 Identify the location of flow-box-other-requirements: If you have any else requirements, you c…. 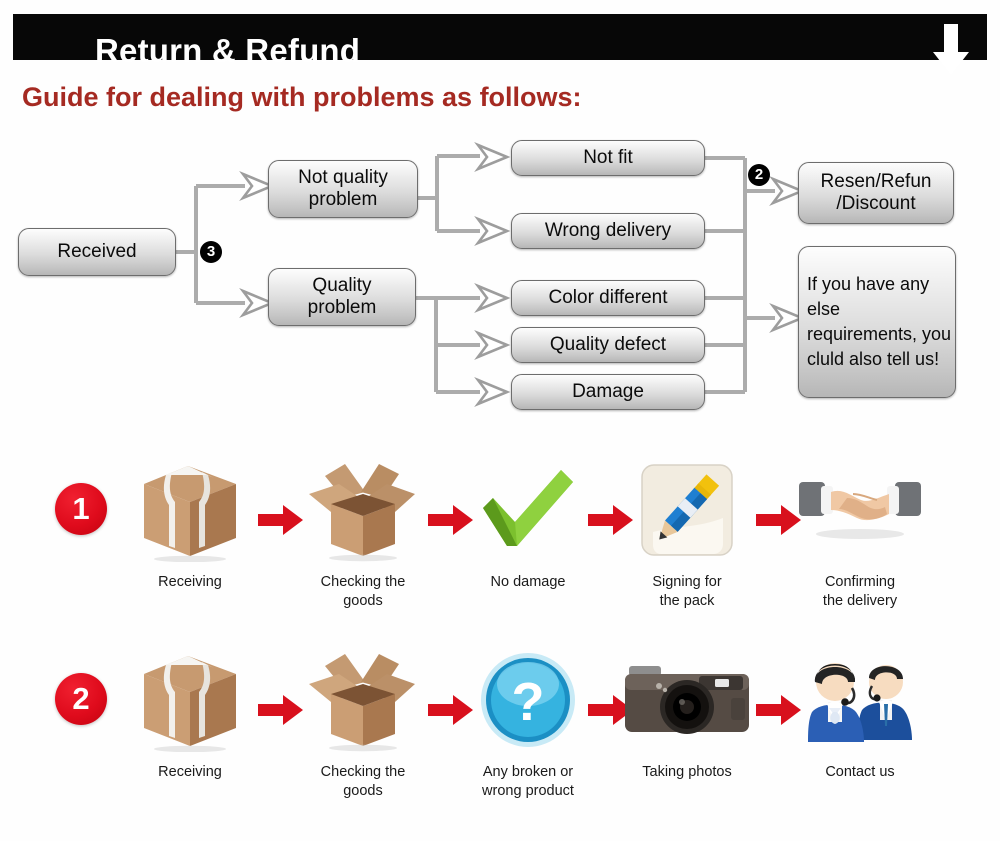
(877, 322).